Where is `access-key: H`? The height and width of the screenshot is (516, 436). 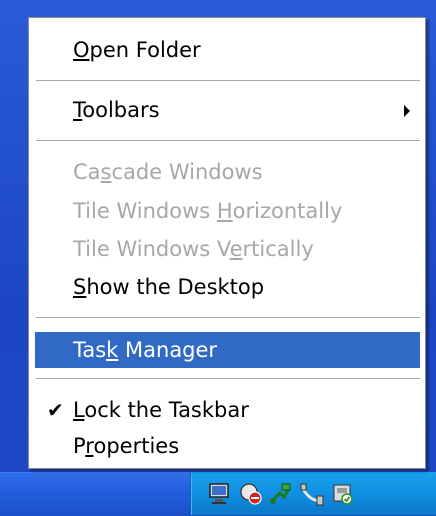
access-key: H is located at coordinates (224, 211).